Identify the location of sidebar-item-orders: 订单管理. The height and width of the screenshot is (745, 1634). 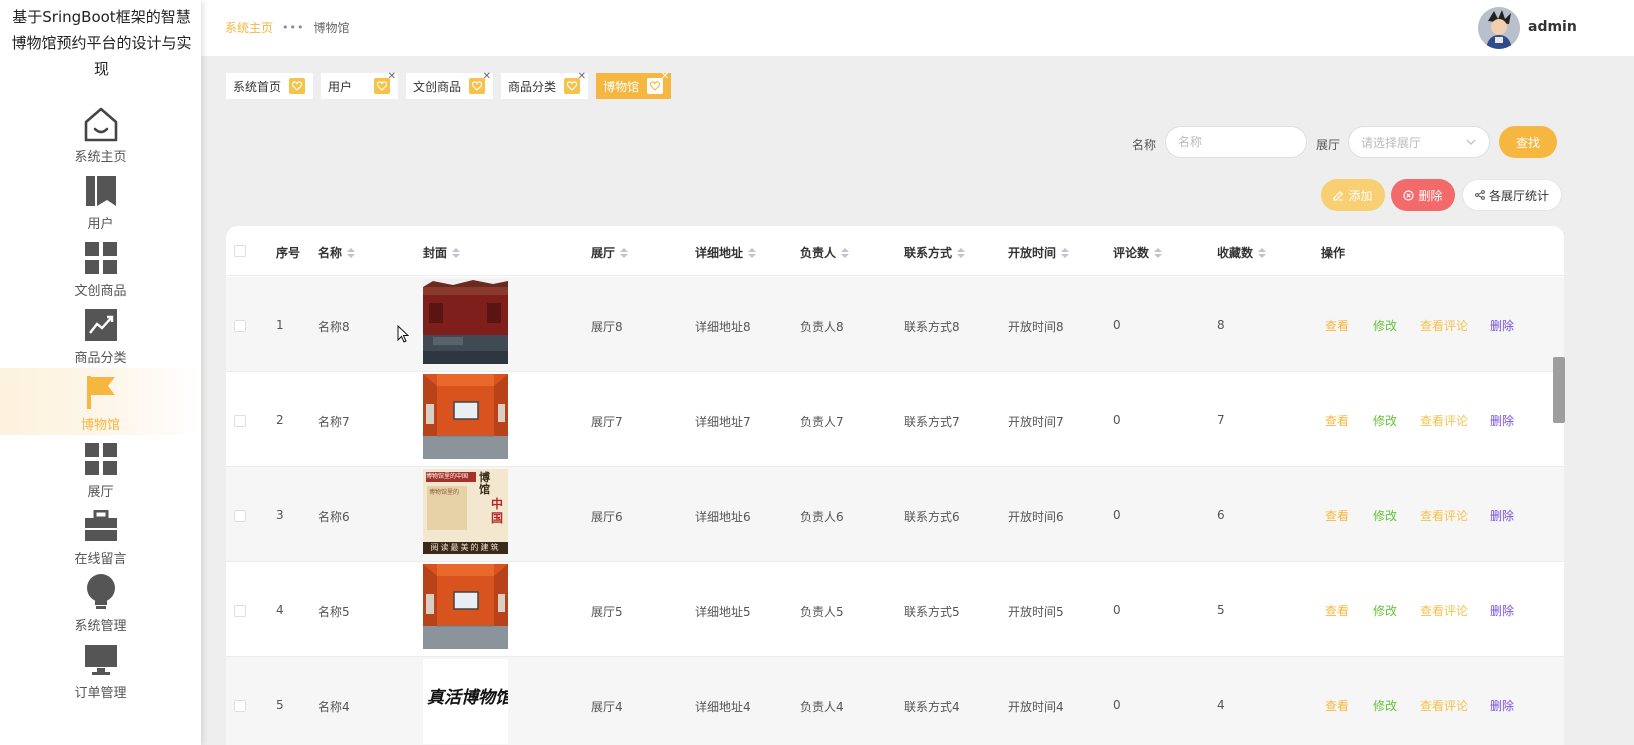
(100, 669).